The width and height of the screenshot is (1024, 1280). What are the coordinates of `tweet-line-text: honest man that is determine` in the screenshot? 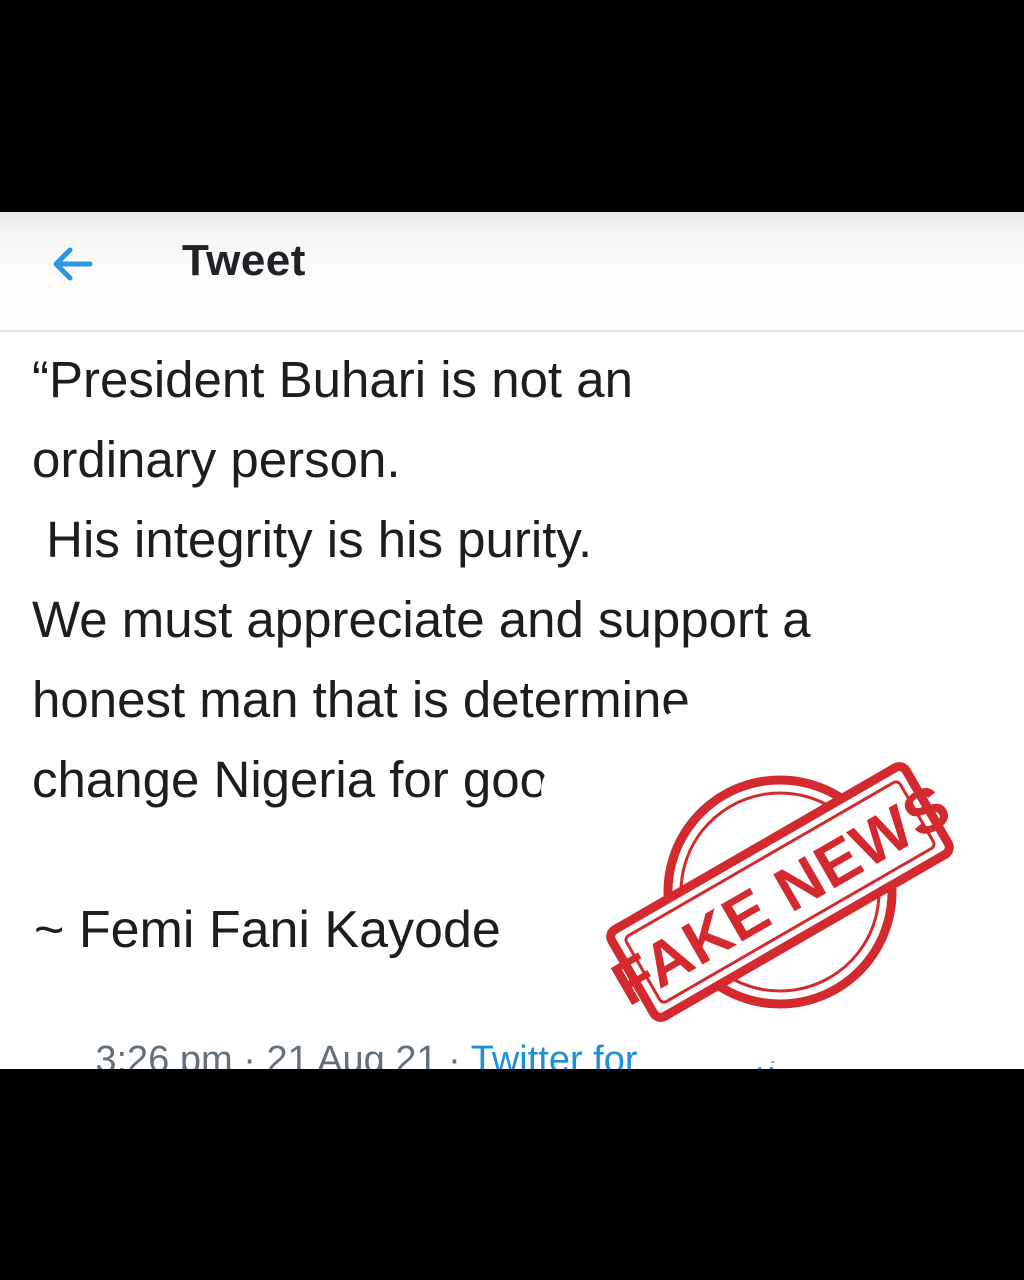 It's located at (361, 699).